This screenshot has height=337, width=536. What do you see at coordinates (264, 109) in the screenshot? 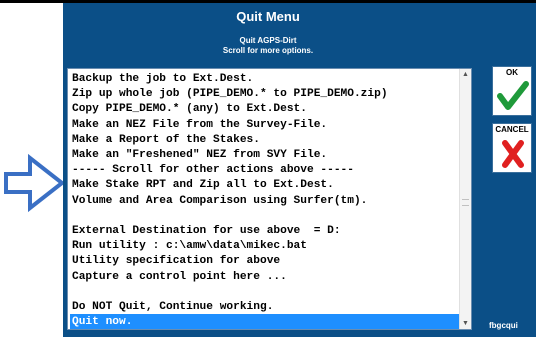
I see `list-item: Copy PIPE_DEMO.* (any) to Ext.Dest.` at bounding box center [264, 109].